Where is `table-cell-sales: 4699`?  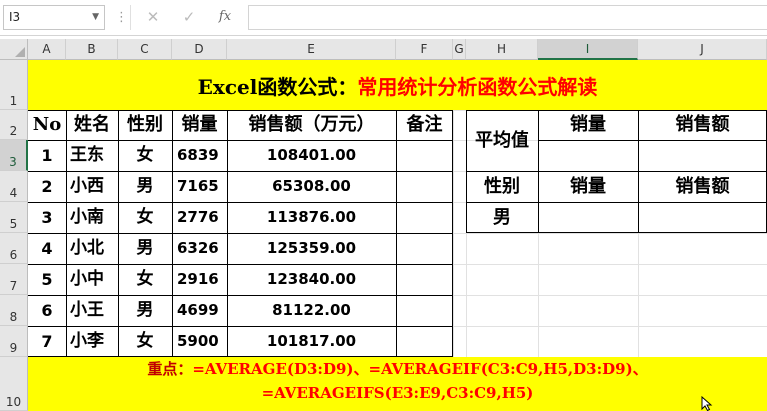
table-cell-sales: 4699 is located at coordinates (199, 310).